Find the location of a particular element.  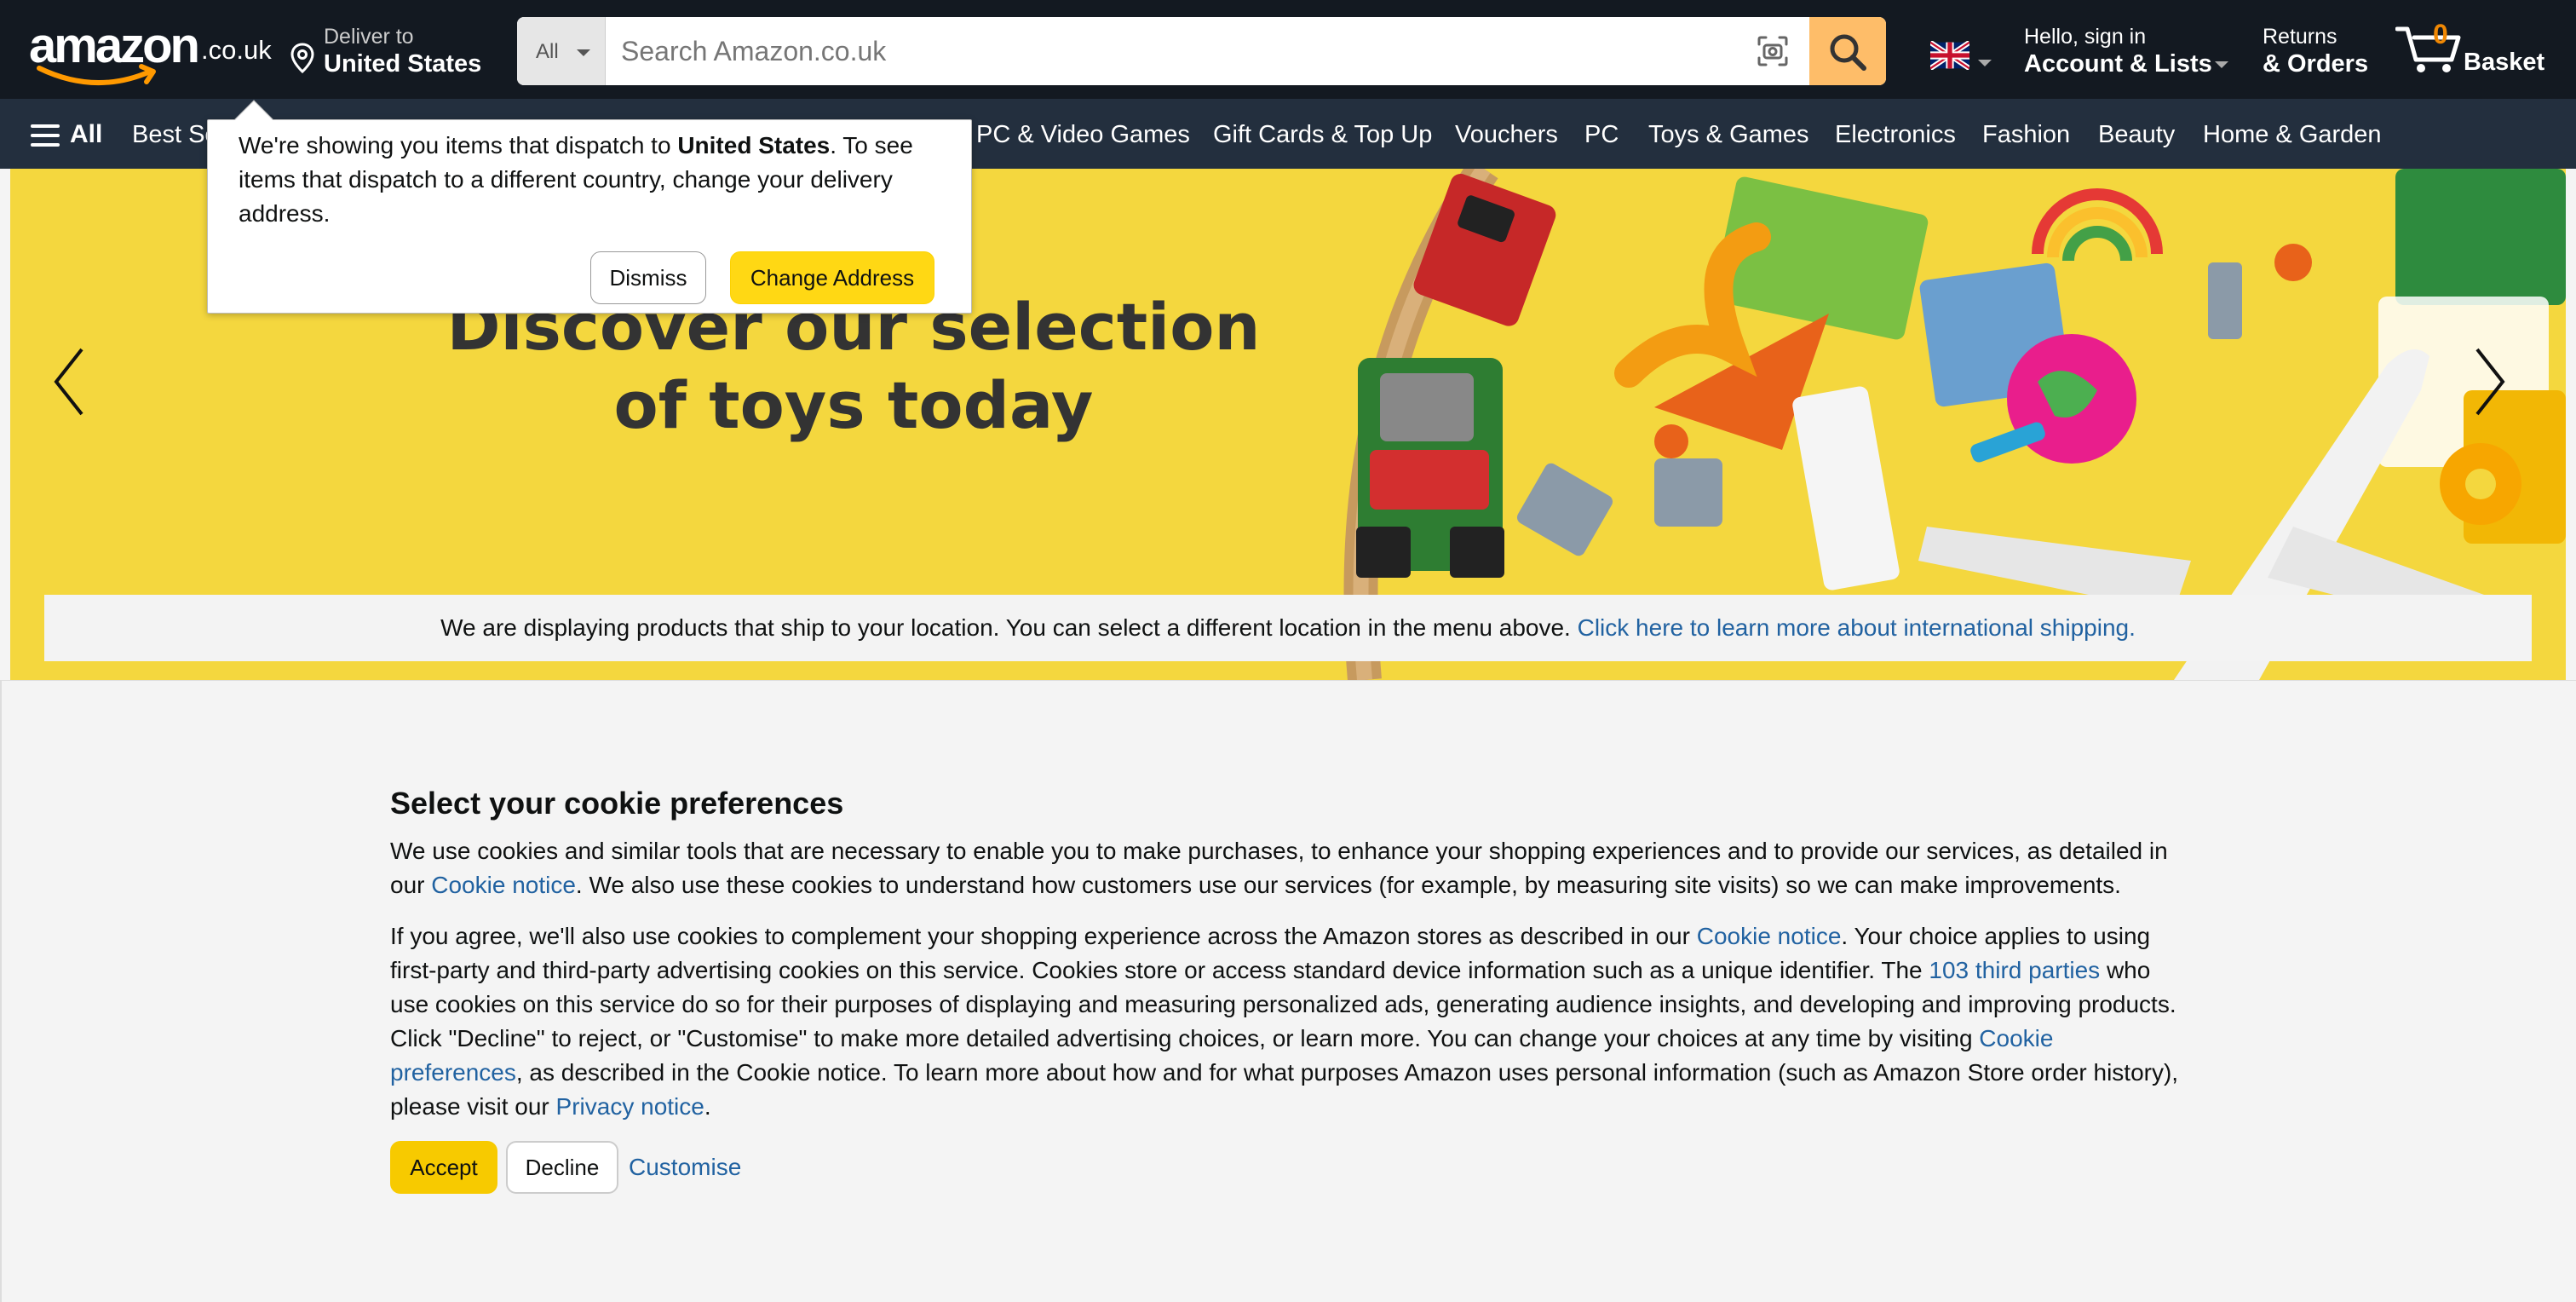

nav-item-pc: PC is located at coordinates (1602, 135).